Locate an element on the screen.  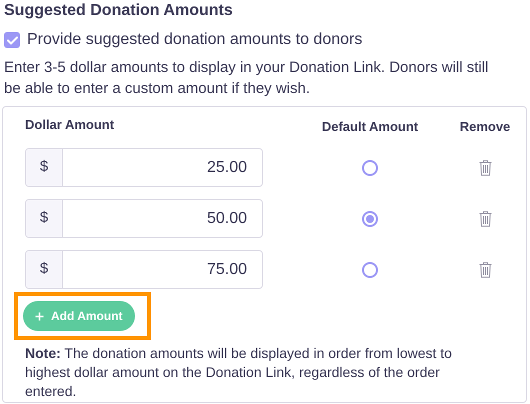
checkbox is located at coordinates (12, 40).